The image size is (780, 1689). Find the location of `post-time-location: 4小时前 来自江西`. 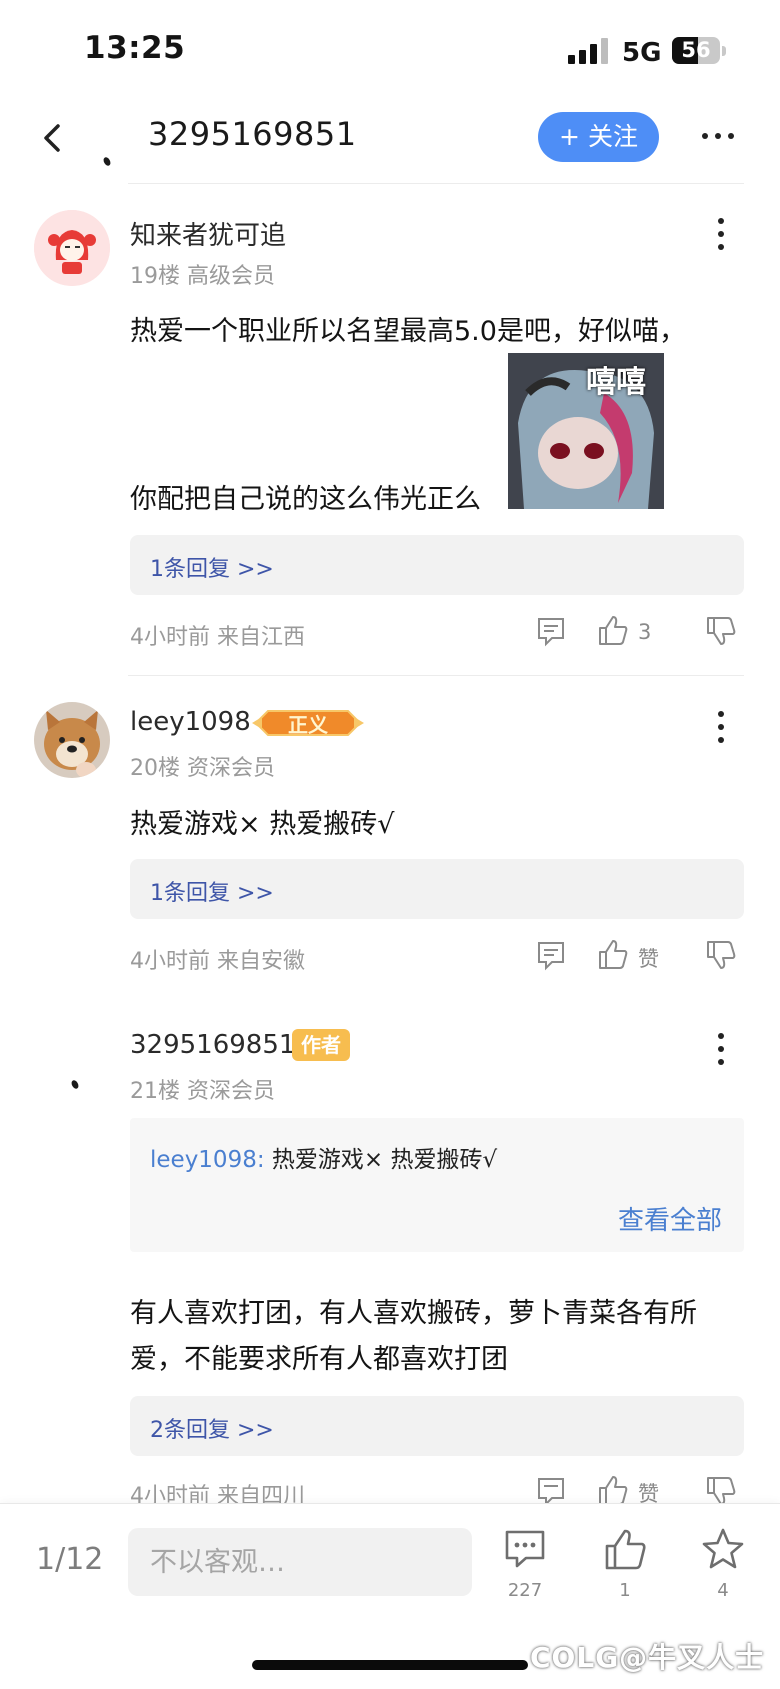

post-time-location: 4小时前 来自江西 is located at coordinates (217, 637).